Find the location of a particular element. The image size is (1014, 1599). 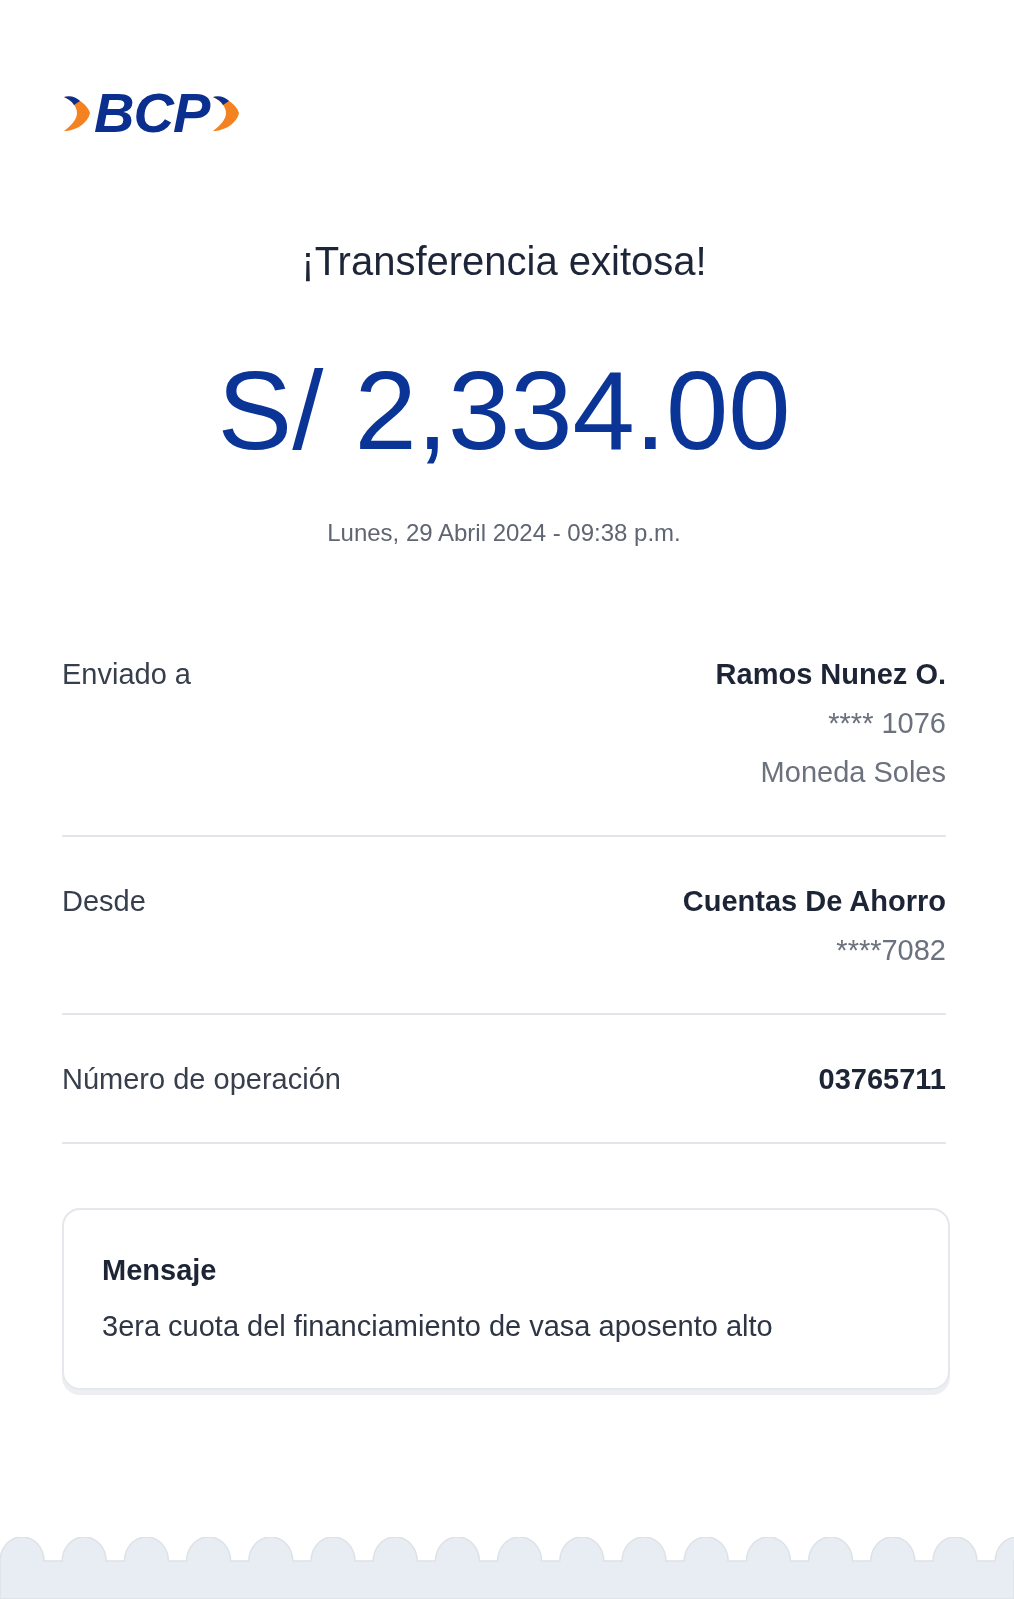

message-text: 3era cuota del financiamiento de vasa aposento alto is located at coordinates (438, 1326).